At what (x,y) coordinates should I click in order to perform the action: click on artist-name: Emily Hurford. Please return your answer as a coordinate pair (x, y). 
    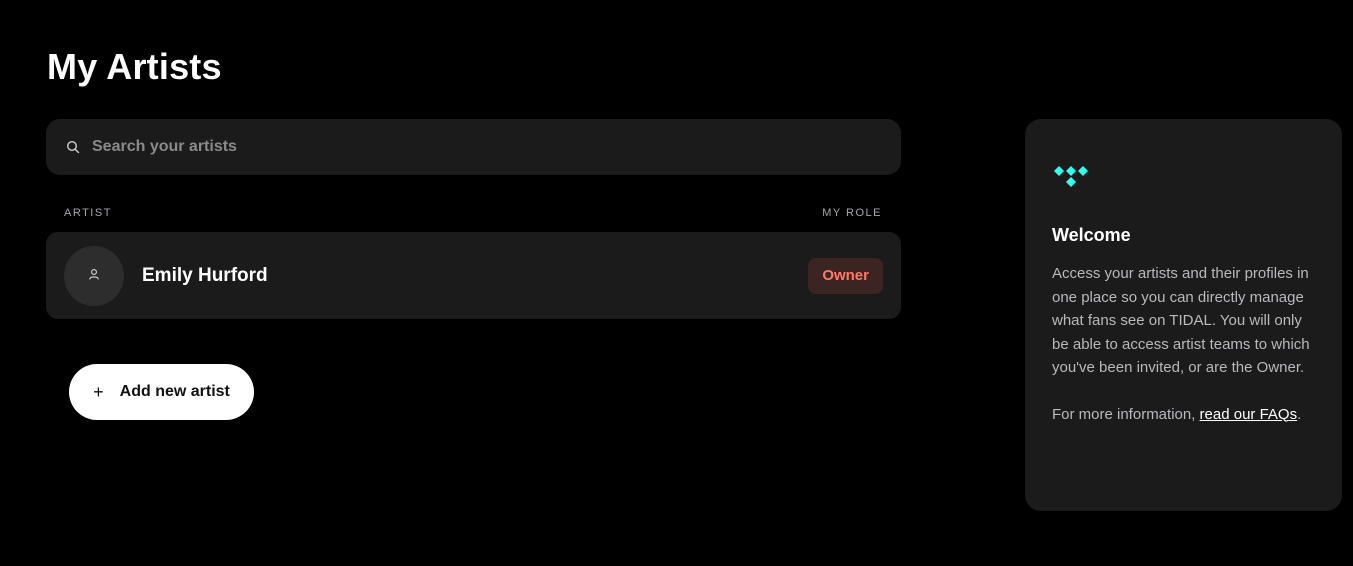
    Looking at the image, I should click on (205, 275).